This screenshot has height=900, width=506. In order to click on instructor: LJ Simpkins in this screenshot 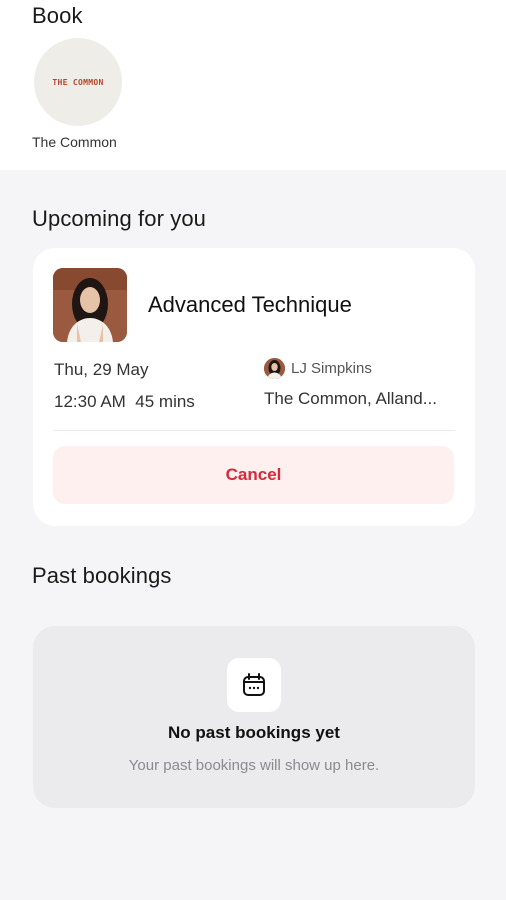, I will do `click(318, 368)`.